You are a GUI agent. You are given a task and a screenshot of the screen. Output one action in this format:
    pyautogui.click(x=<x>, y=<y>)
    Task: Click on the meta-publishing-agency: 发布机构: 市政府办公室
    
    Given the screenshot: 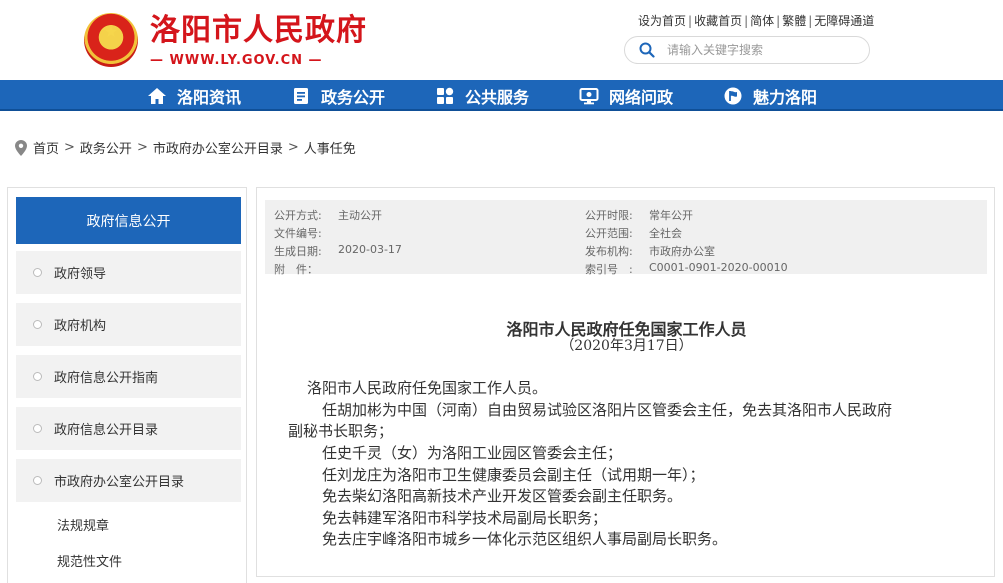 What is the action you would take?
    pyautogui.click(x=650, y=251)
    